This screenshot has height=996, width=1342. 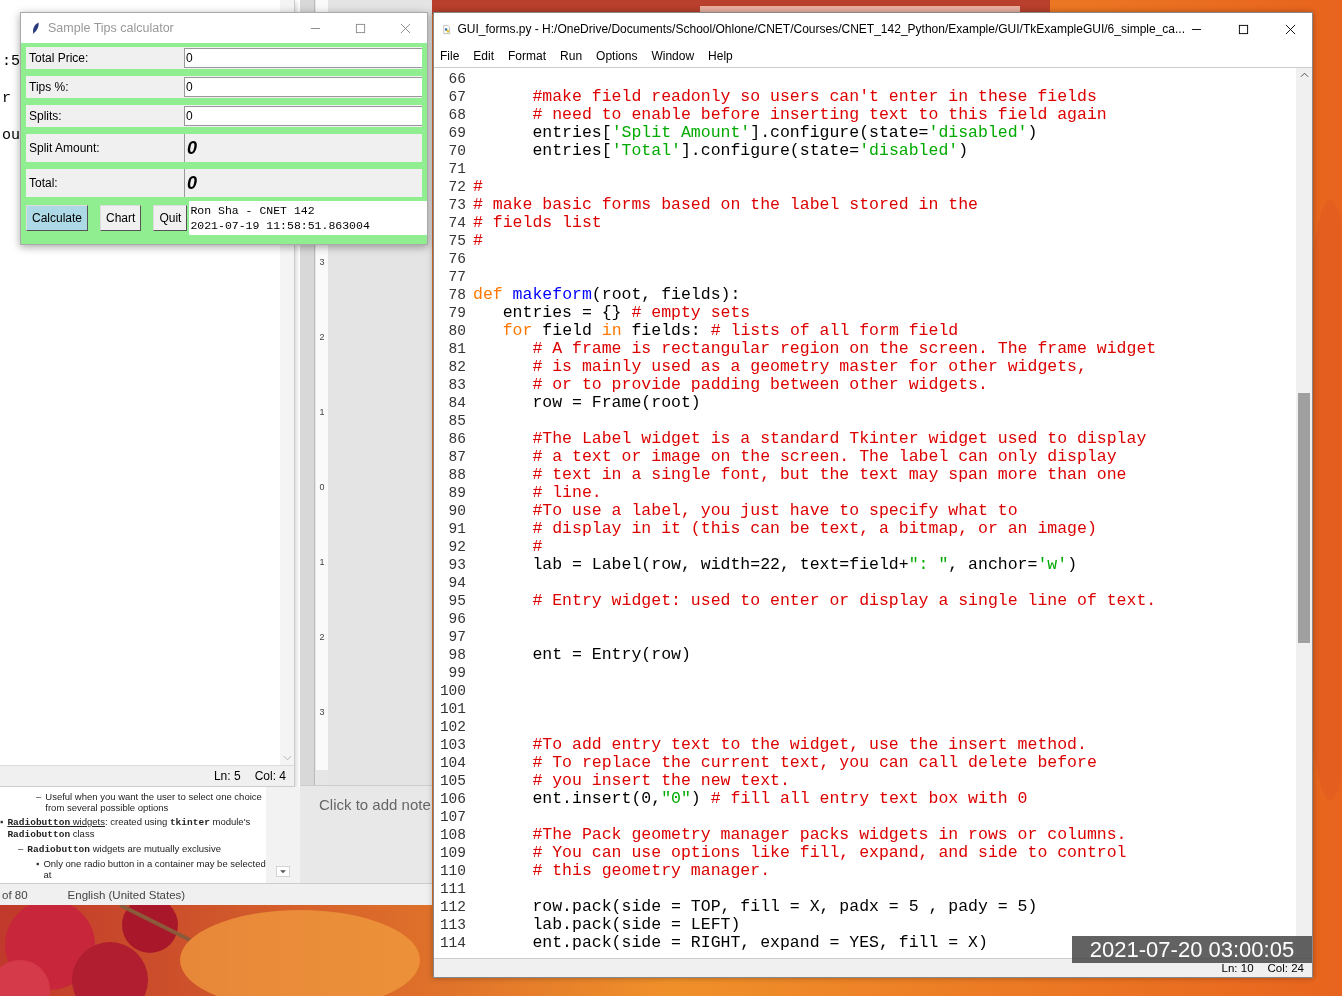 I want to click on line-number: 87, so click(x=456, y=457).